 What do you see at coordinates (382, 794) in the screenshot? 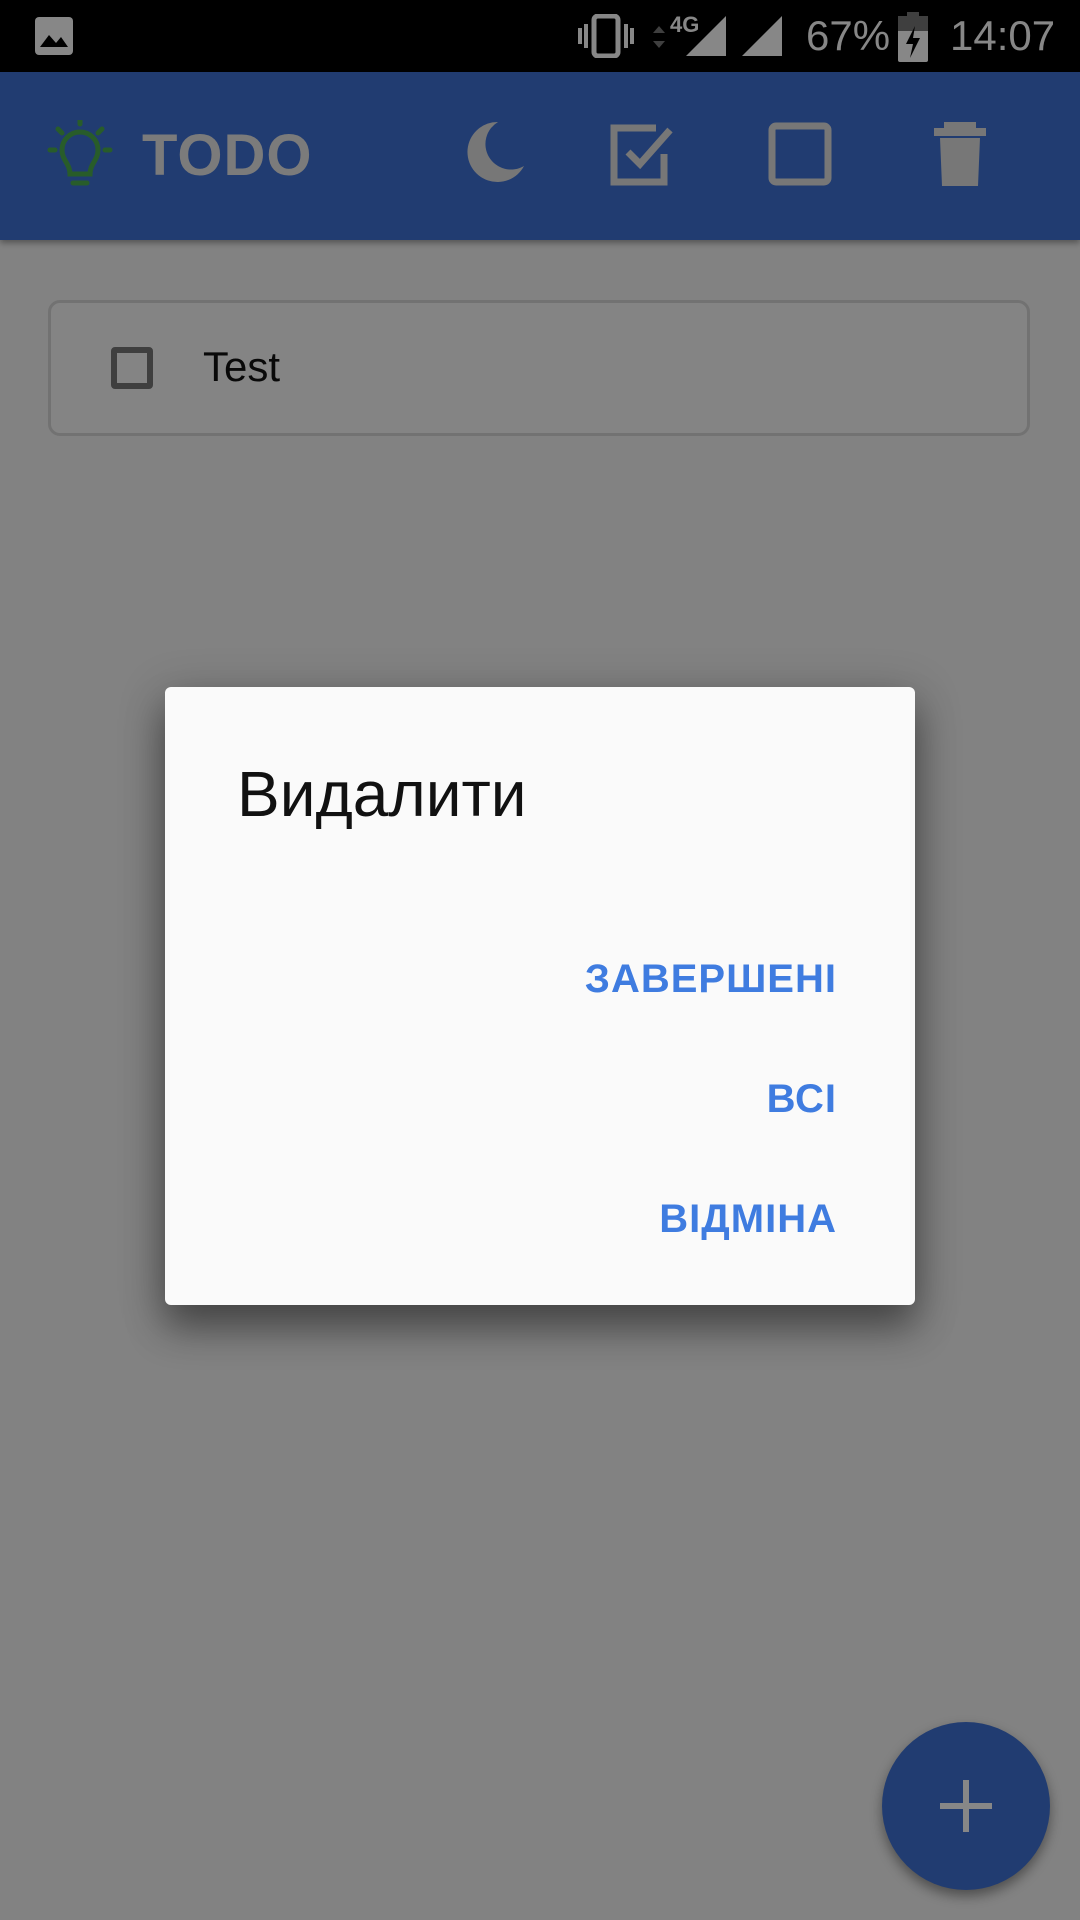
I see `dialog-title: Видалити` at bounding box center [382, 794].